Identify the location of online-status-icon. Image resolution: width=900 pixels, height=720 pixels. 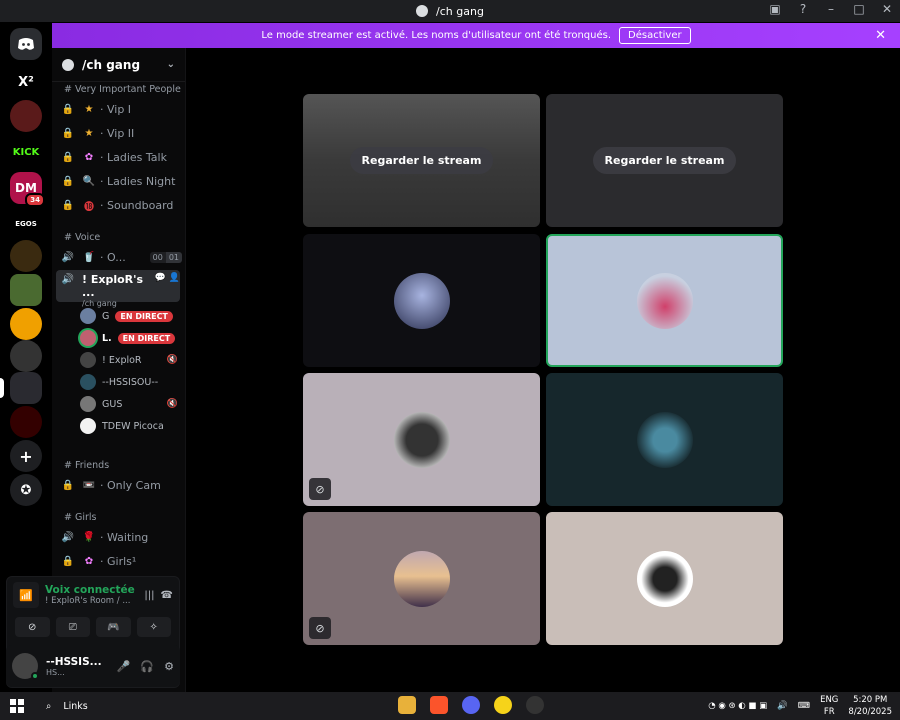
(35, 676).